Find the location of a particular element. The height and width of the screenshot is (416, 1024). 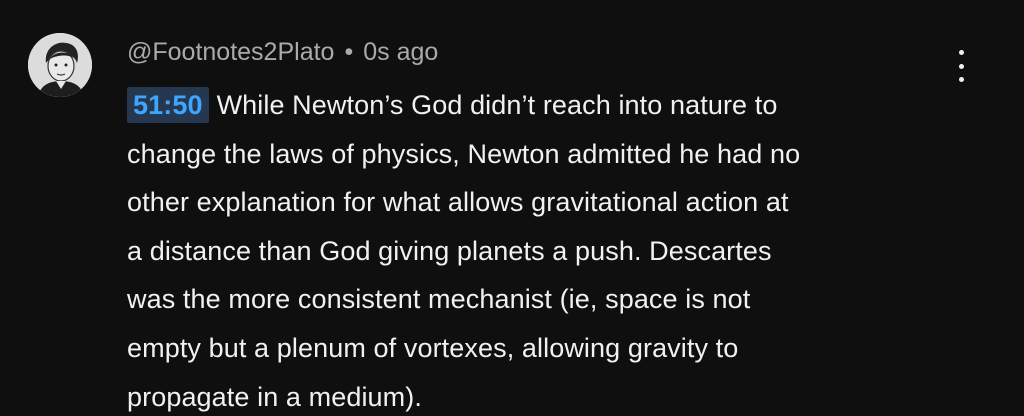

author-avatar is located at coordinates (60, 65).